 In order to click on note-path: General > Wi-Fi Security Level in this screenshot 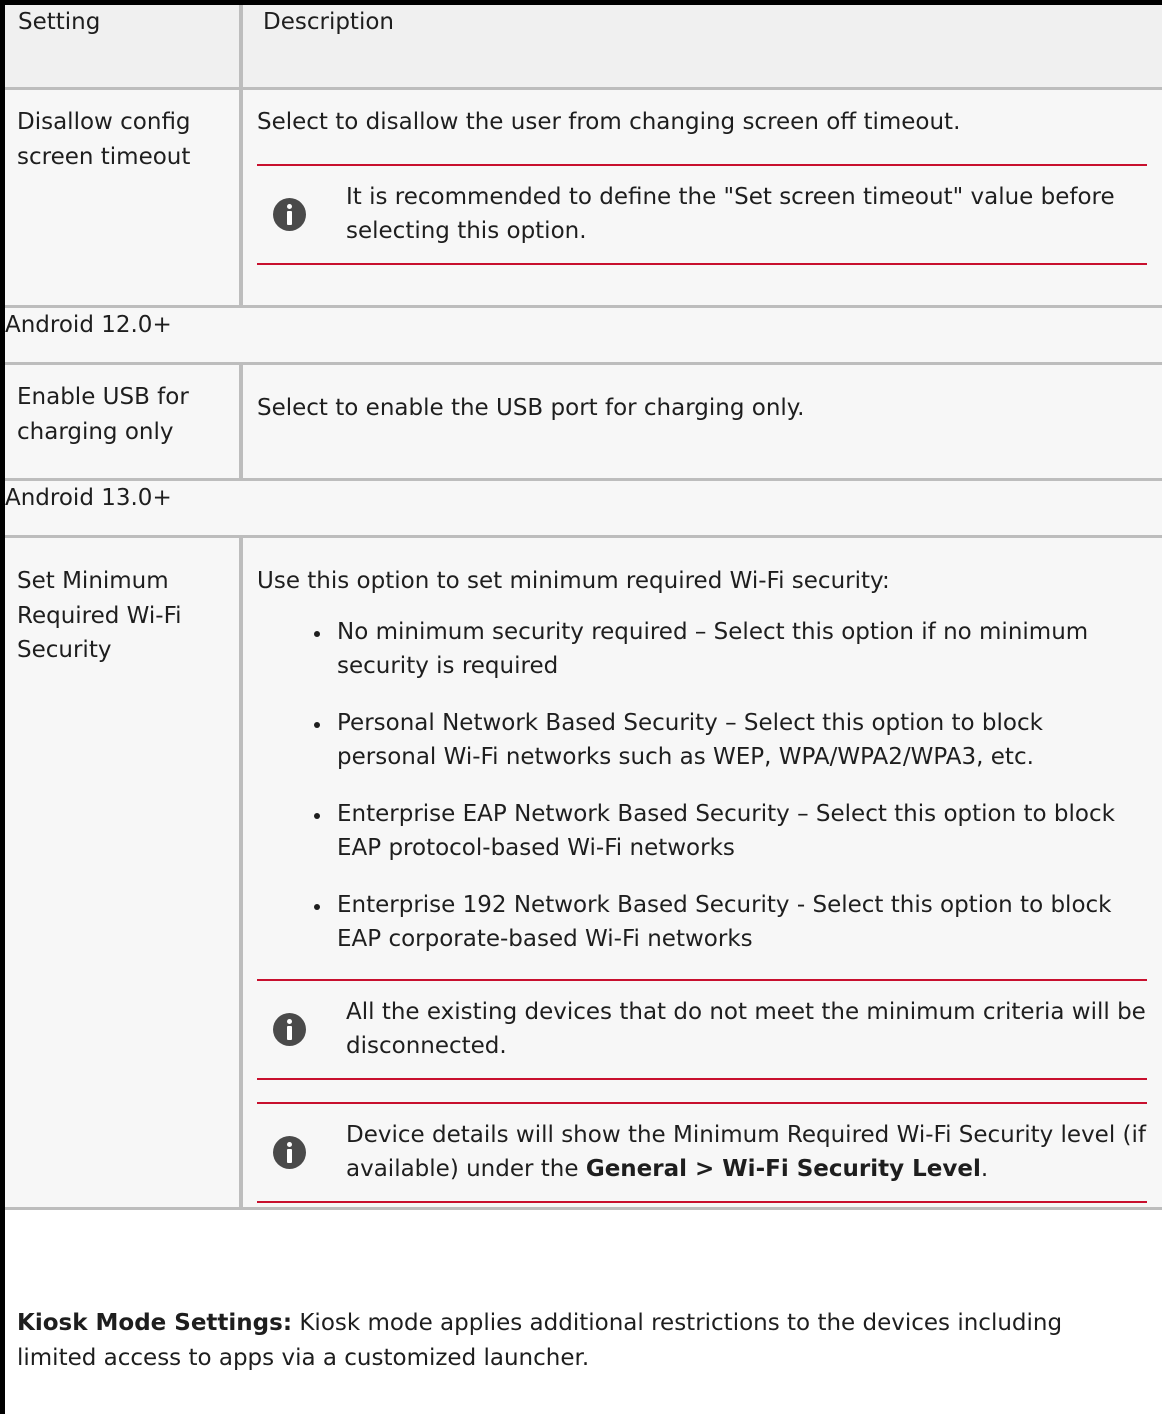, I will do `click(783, 1169)`.